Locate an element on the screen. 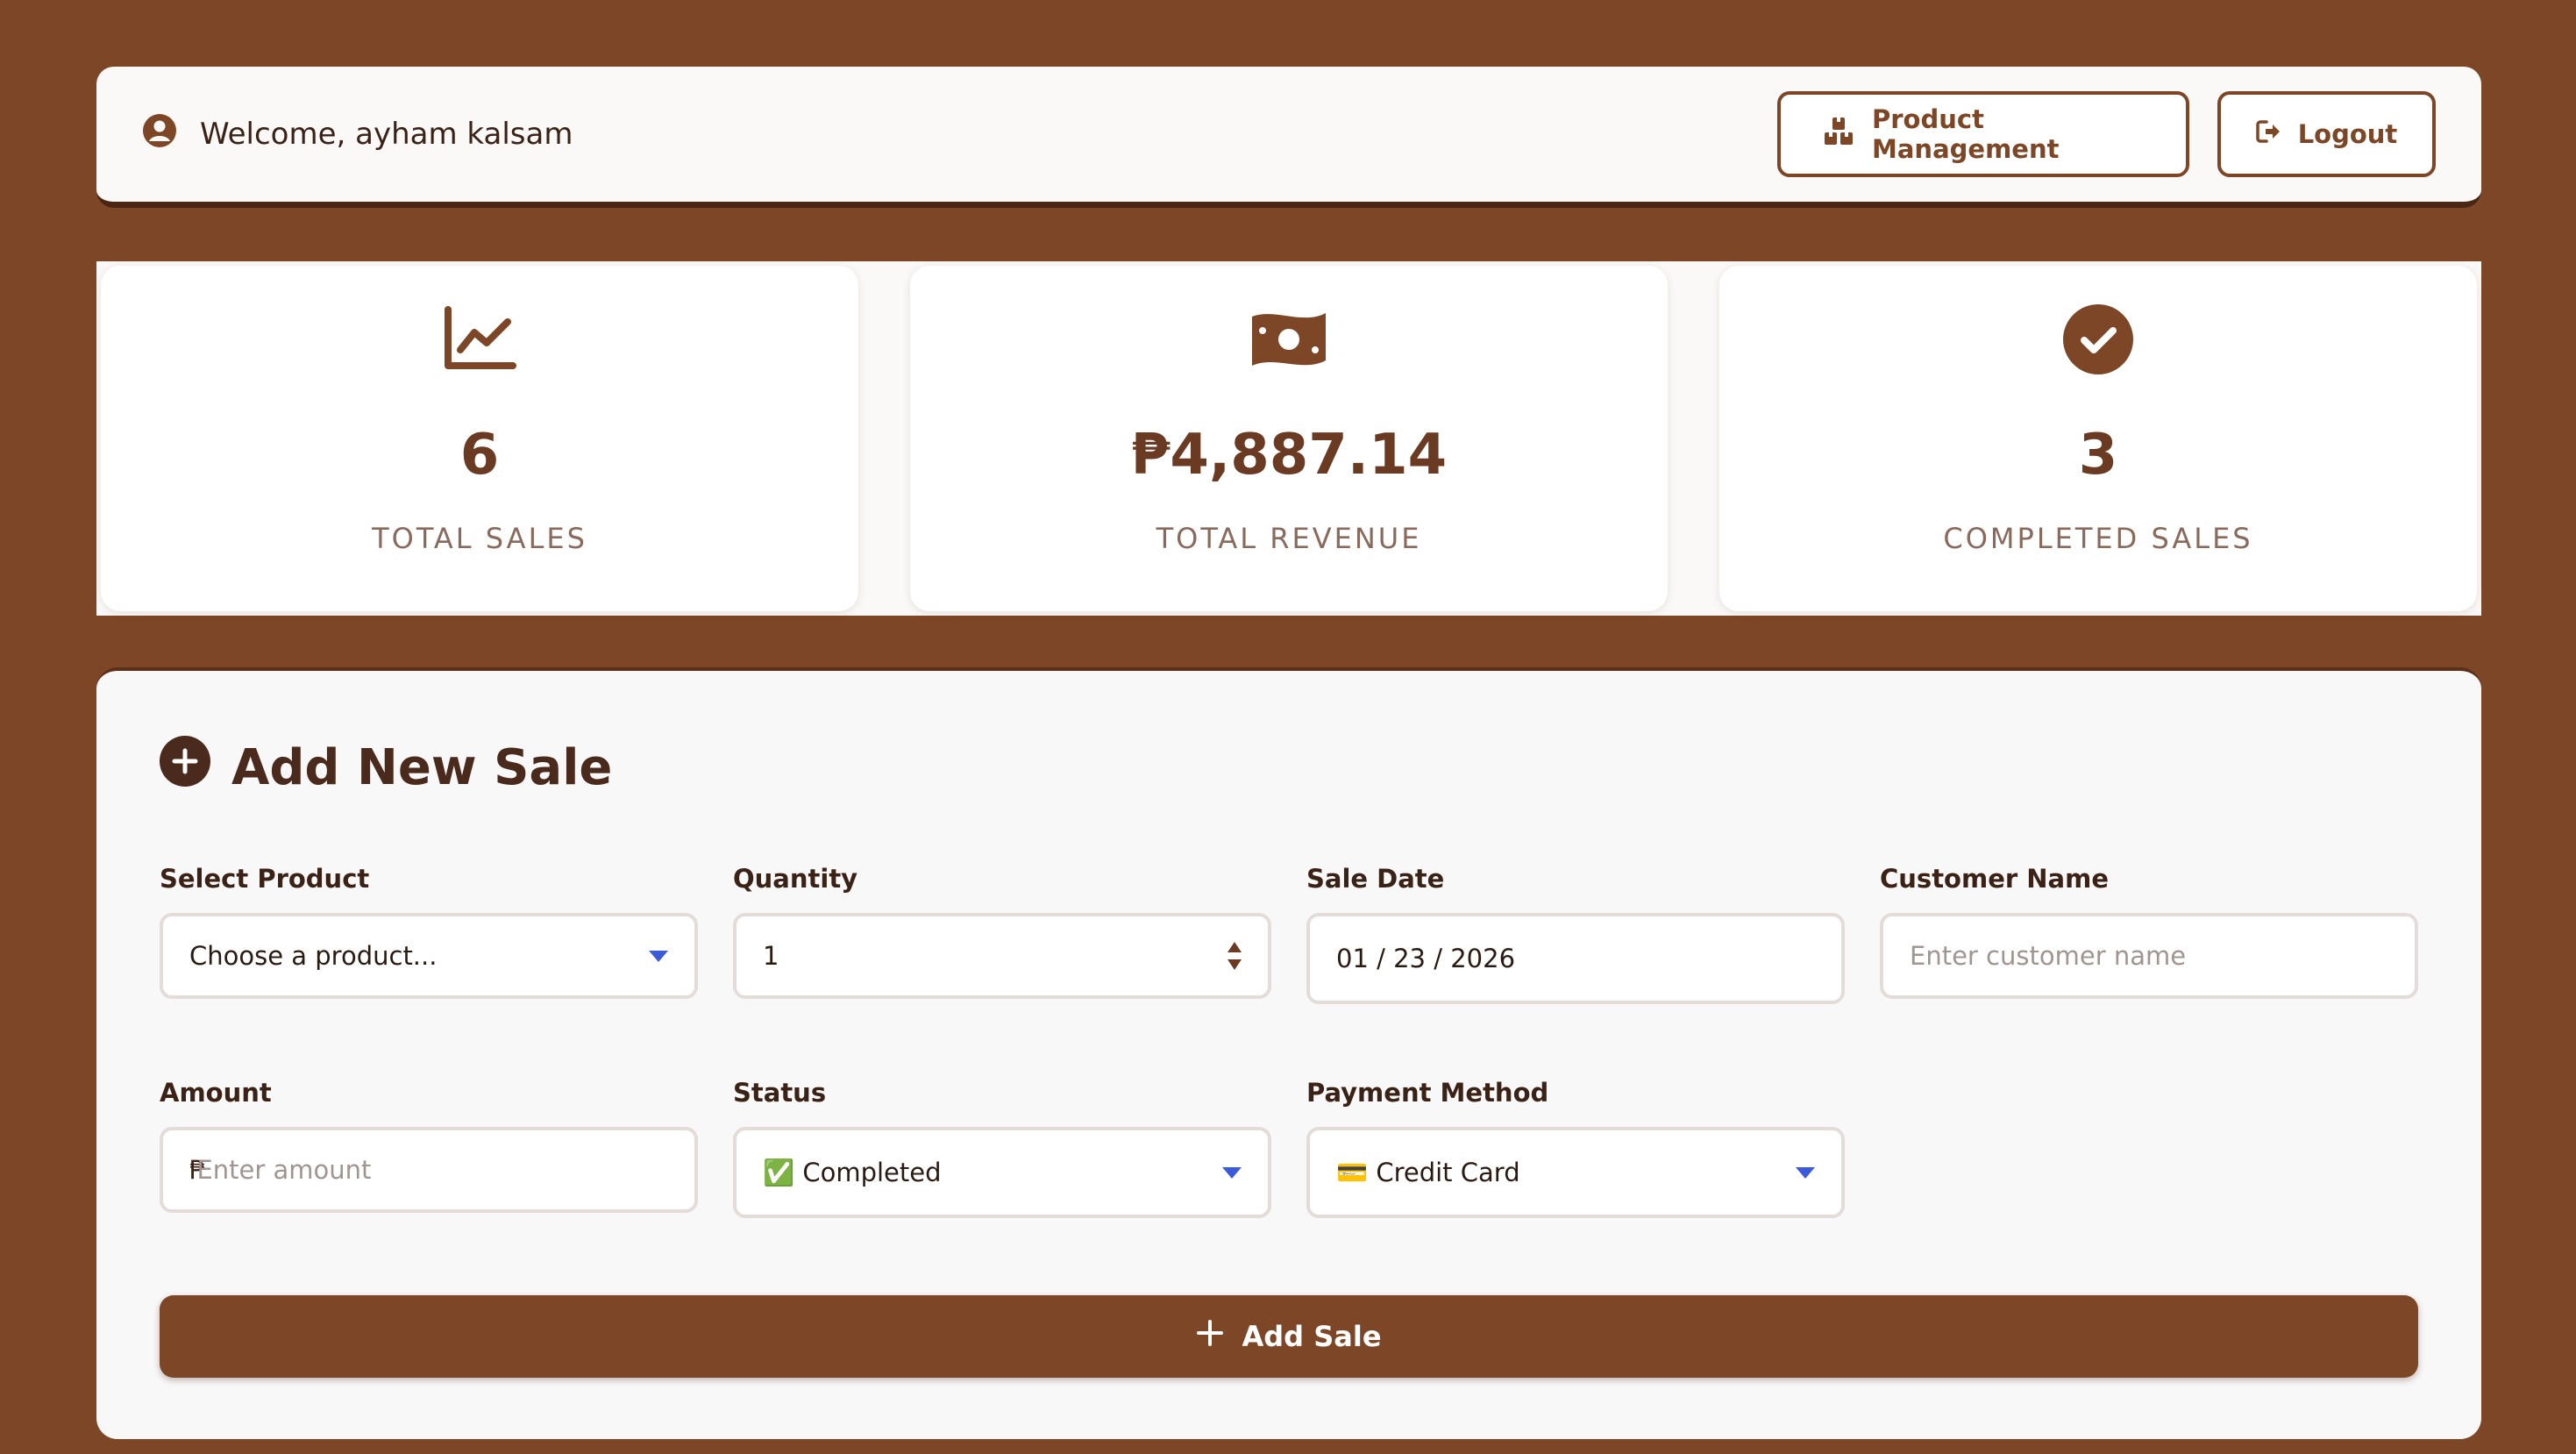 The width and height of the screenshot is (2576, 1454). select-product-label: Select Product is located at coordinates (265, 879).